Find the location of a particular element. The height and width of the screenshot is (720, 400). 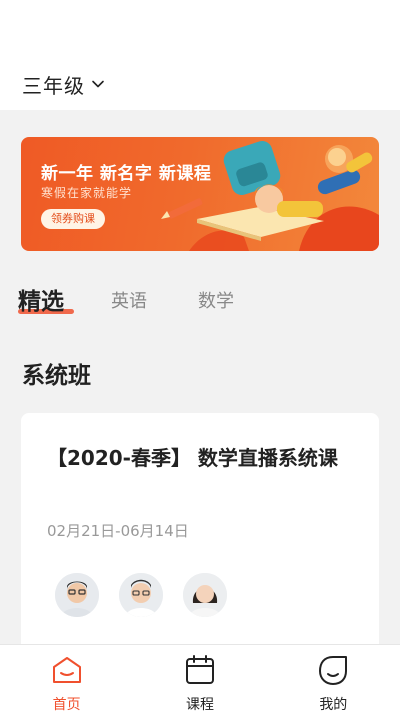

section-title: 系统班 is located at coordinates (56, 376).